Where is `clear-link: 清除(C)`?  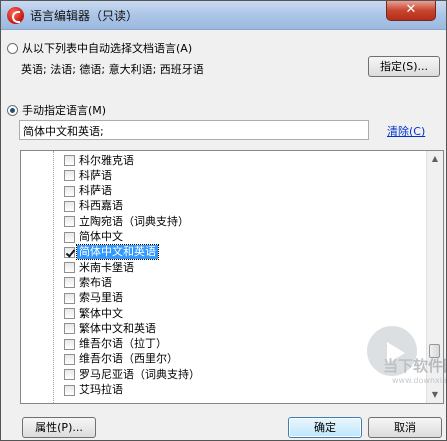 clear-link: 清除(C) is located at coordinates (406, 131).